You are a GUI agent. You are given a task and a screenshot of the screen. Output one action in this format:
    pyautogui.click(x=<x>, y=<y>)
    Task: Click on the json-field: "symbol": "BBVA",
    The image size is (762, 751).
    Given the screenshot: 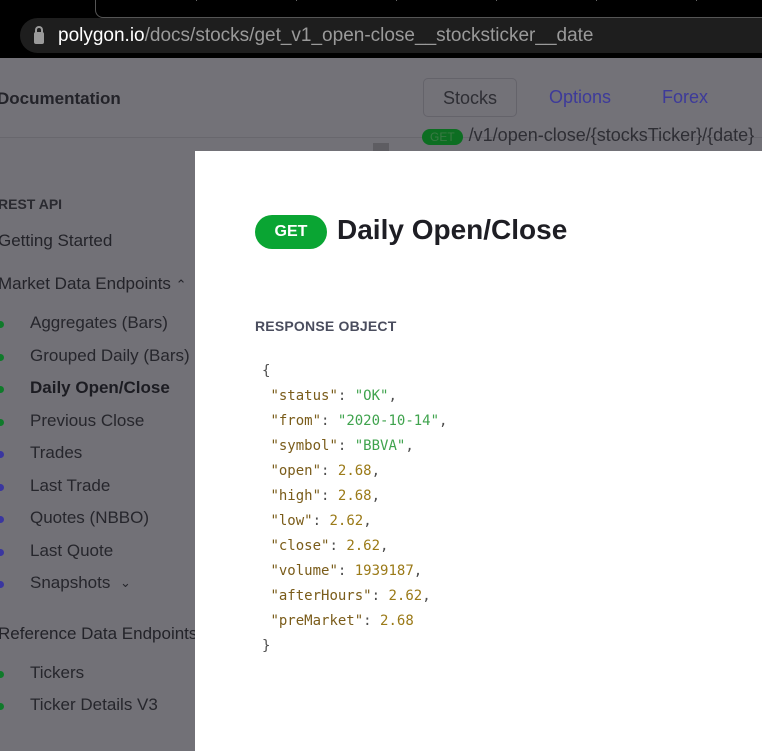 What is the action you would take?
    pyautogui.click(x=342, y=446)
    